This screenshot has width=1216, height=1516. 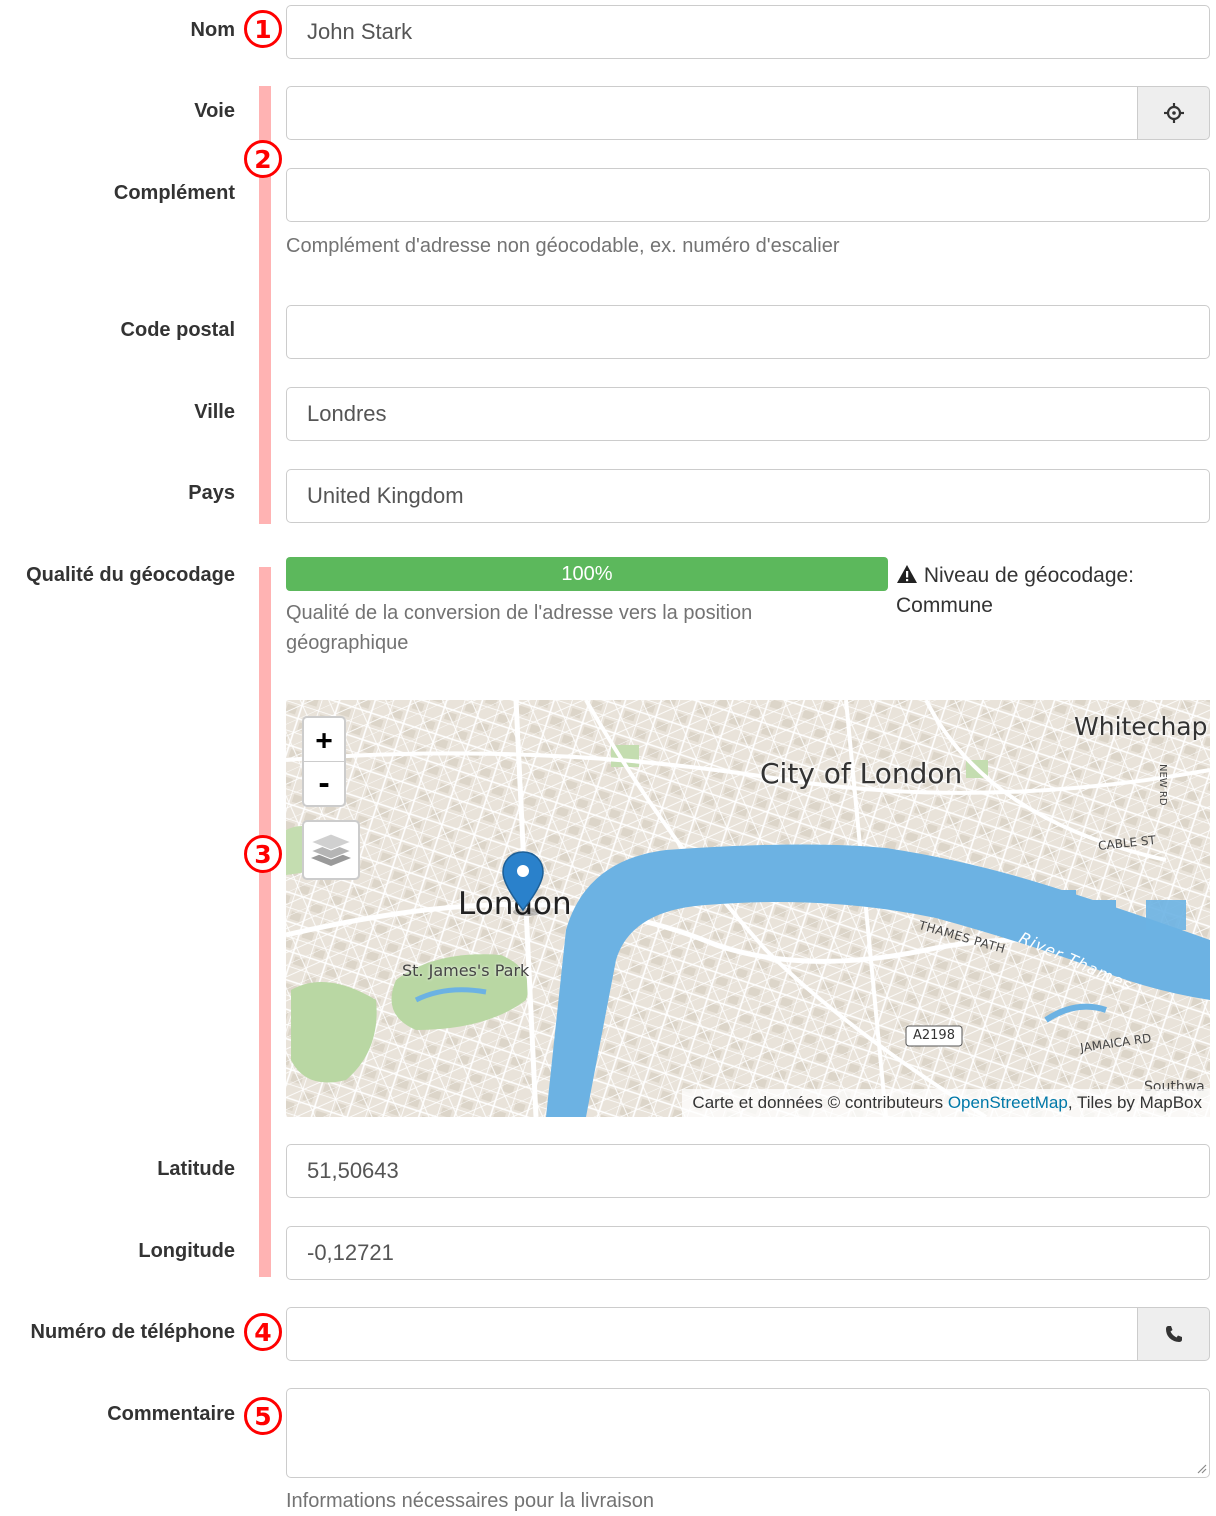 I want to click on annotation-2: 2, so click(x=263, y=159).